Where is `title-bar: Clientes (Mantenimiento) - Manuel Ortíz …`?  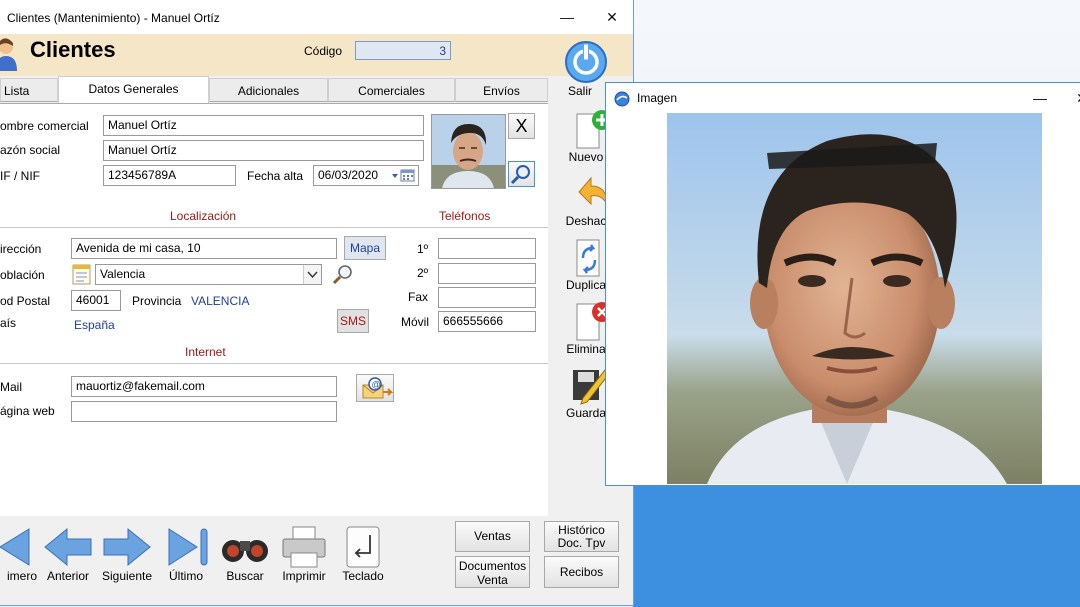
title-bar: Clientes (Mantenimiento) - Manuel Ortíz … is located at coordinates (316, 17).